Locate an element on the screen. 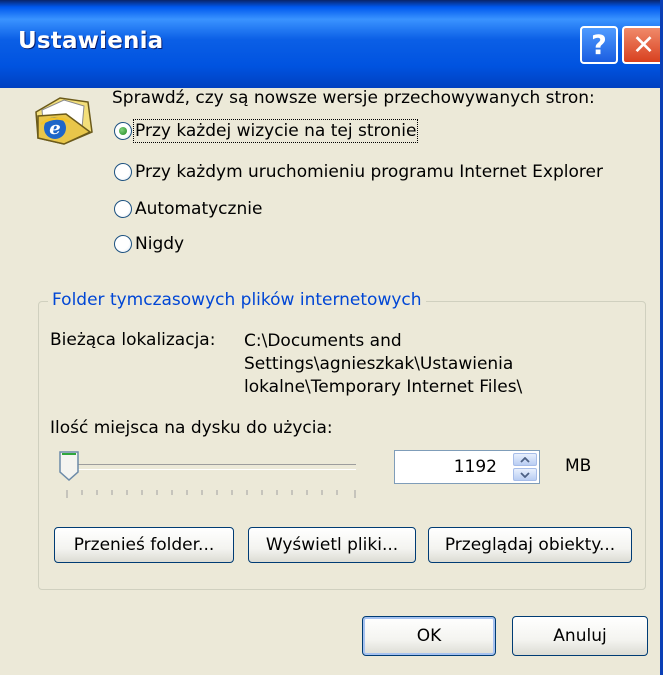 The image size is (663, 675). spin-up-button is located at coordinates (525, 459).